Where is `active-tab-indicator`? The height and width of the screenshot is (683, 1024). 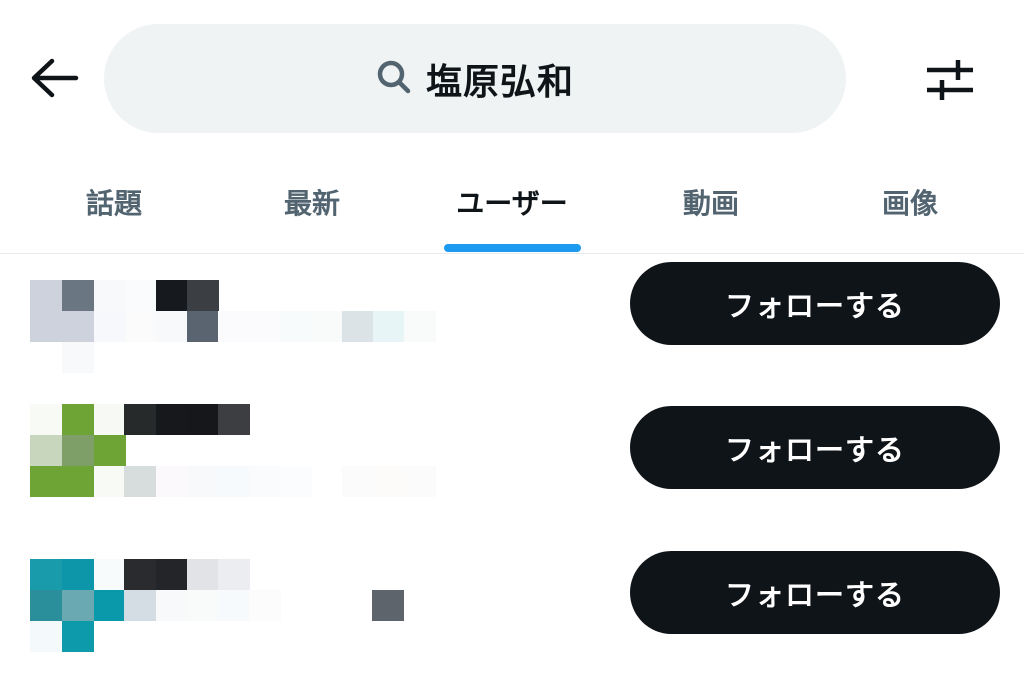
active-tab-indicator is located at coordinates (512, 248).